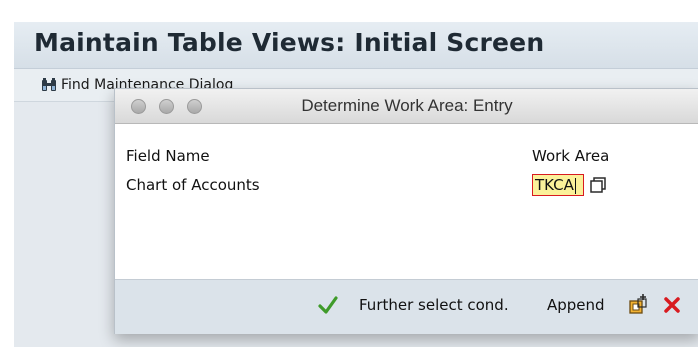  I want to click on text-cursor, so click(575, 185).